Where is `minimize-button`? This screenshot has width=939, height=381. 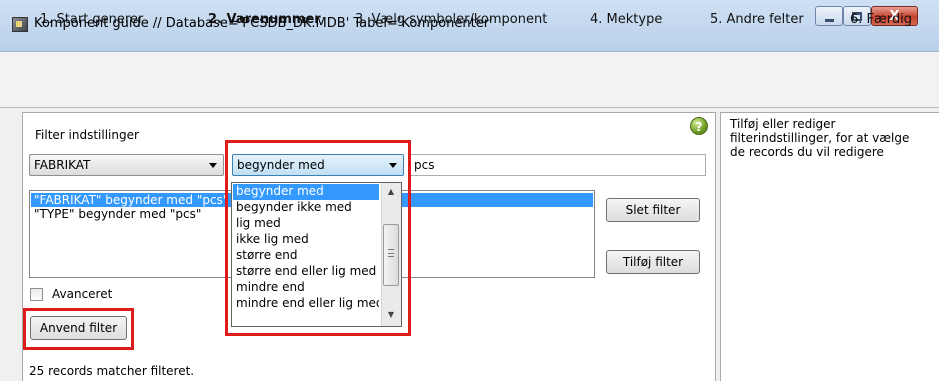 minimize-button is located at coordinates (829, 16).